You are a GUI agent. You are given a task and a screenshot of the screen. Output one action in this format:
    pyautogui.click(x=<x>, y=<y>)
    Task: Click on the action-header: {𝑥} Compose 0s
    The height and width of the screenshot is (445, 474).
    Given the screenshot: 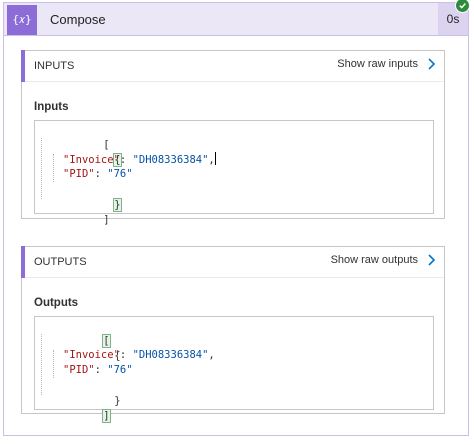 What is the action you would take?
    pyautogui.click(x=236, y=18)
    